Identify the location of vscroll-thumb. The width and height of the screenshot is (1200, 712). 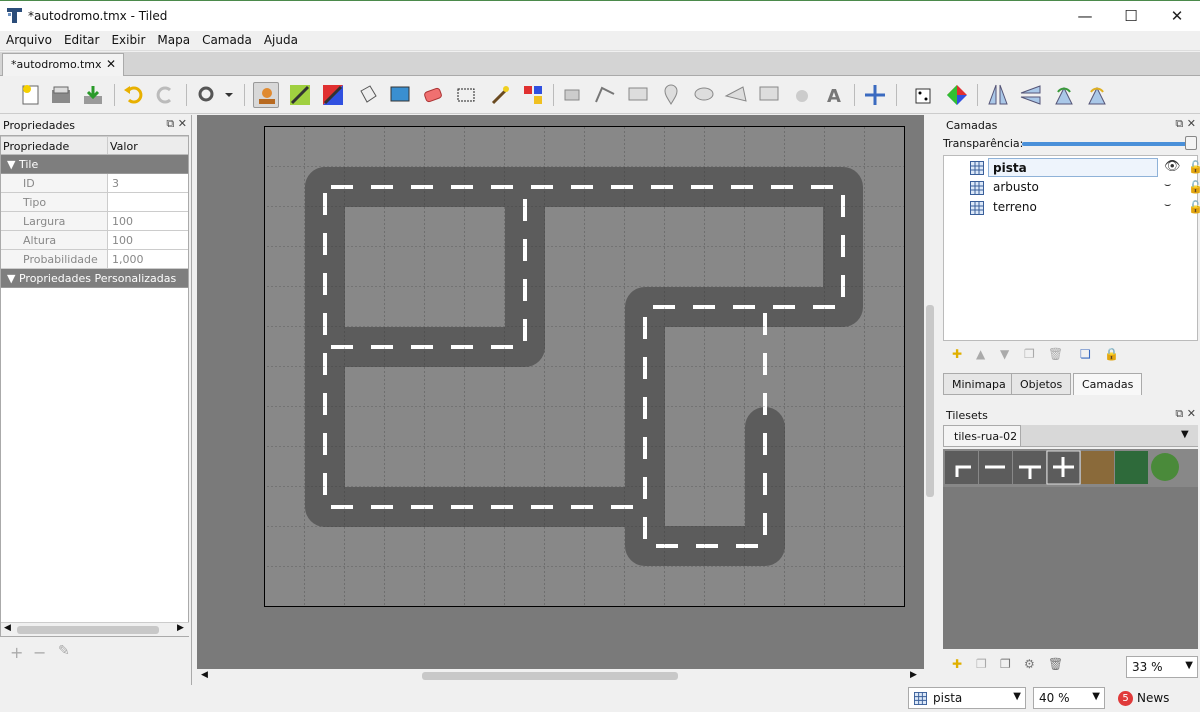
(930, 401).